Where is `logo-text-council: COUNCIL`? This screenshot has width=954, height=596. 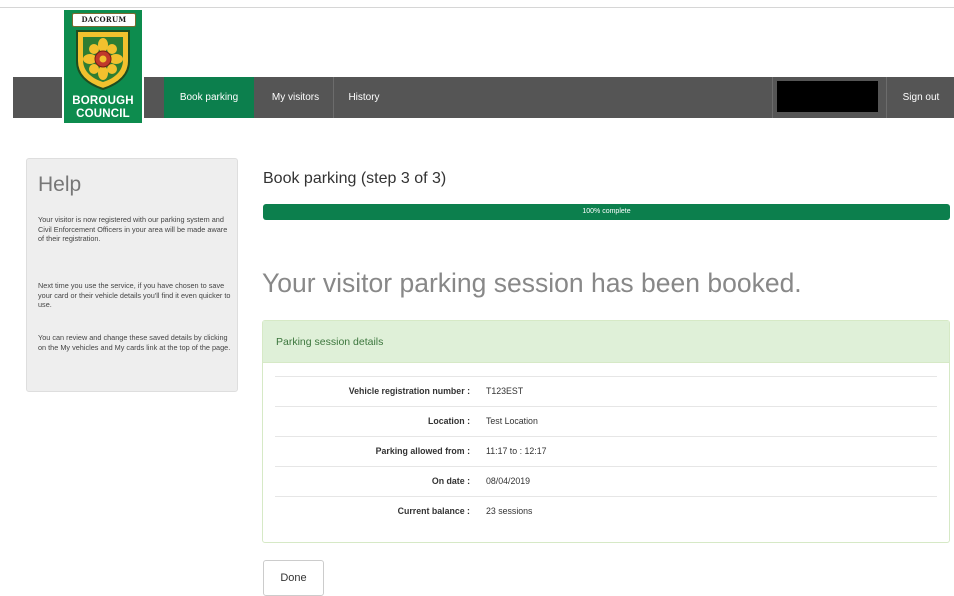 logo-text-council: COUNCIL is located at coordinates (103, 114).